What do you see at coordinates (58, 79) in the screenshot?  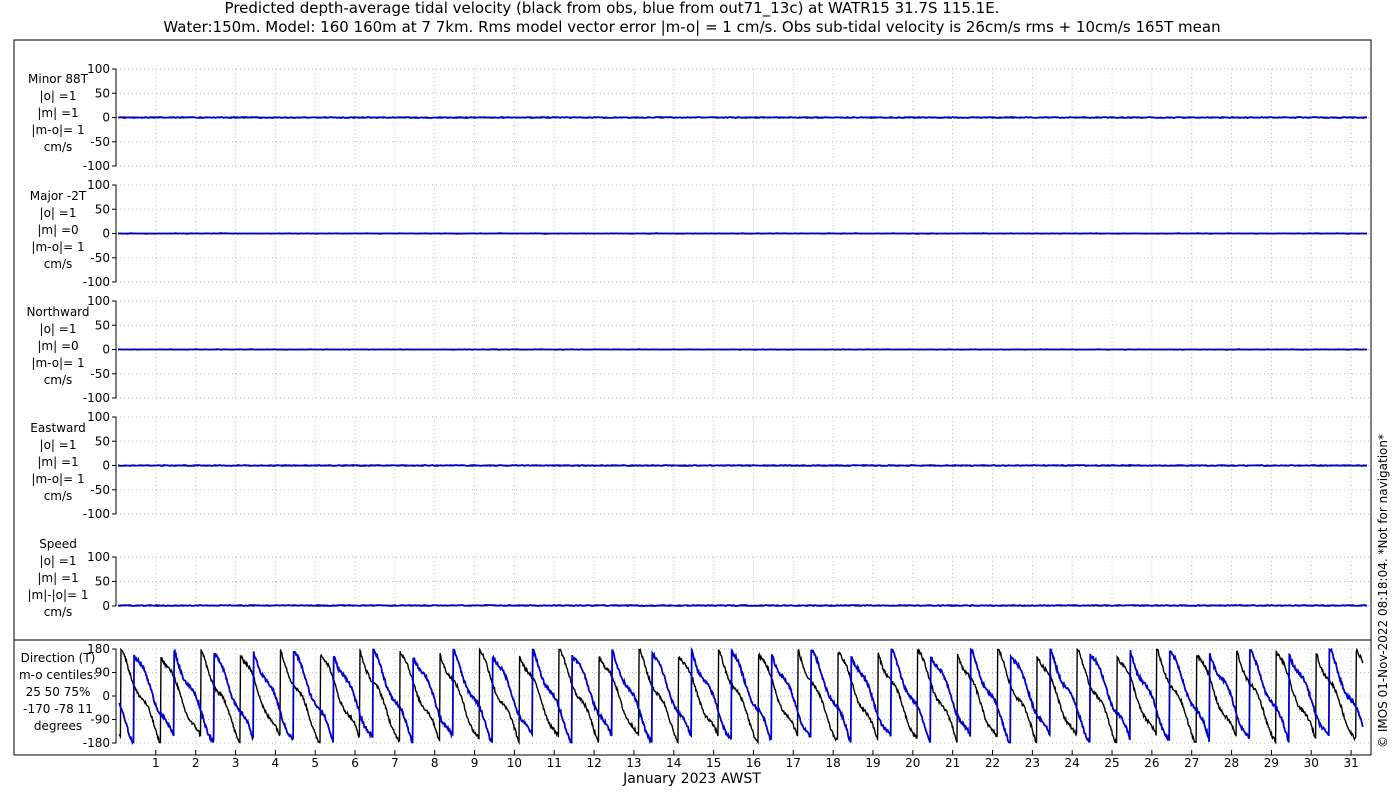 I see `panel-label-line: Minor 88T` at bounding box center [58, 79].